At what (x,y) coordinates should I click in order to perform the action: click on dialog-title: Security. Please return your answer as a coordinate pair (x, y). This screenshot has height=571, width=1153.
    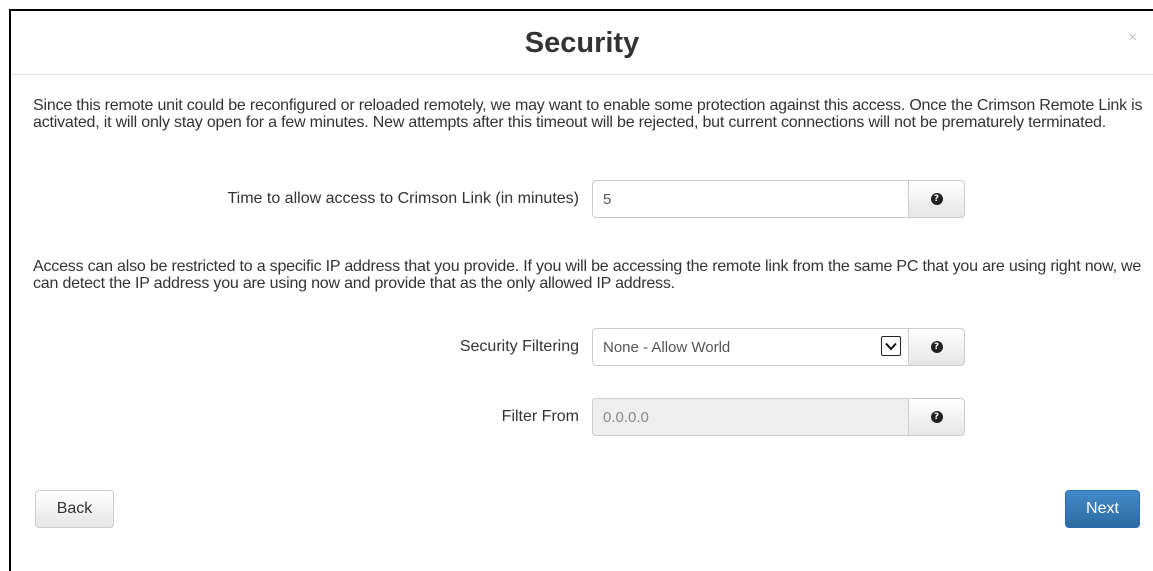
    Looking at the image, I should click on (582, 43).